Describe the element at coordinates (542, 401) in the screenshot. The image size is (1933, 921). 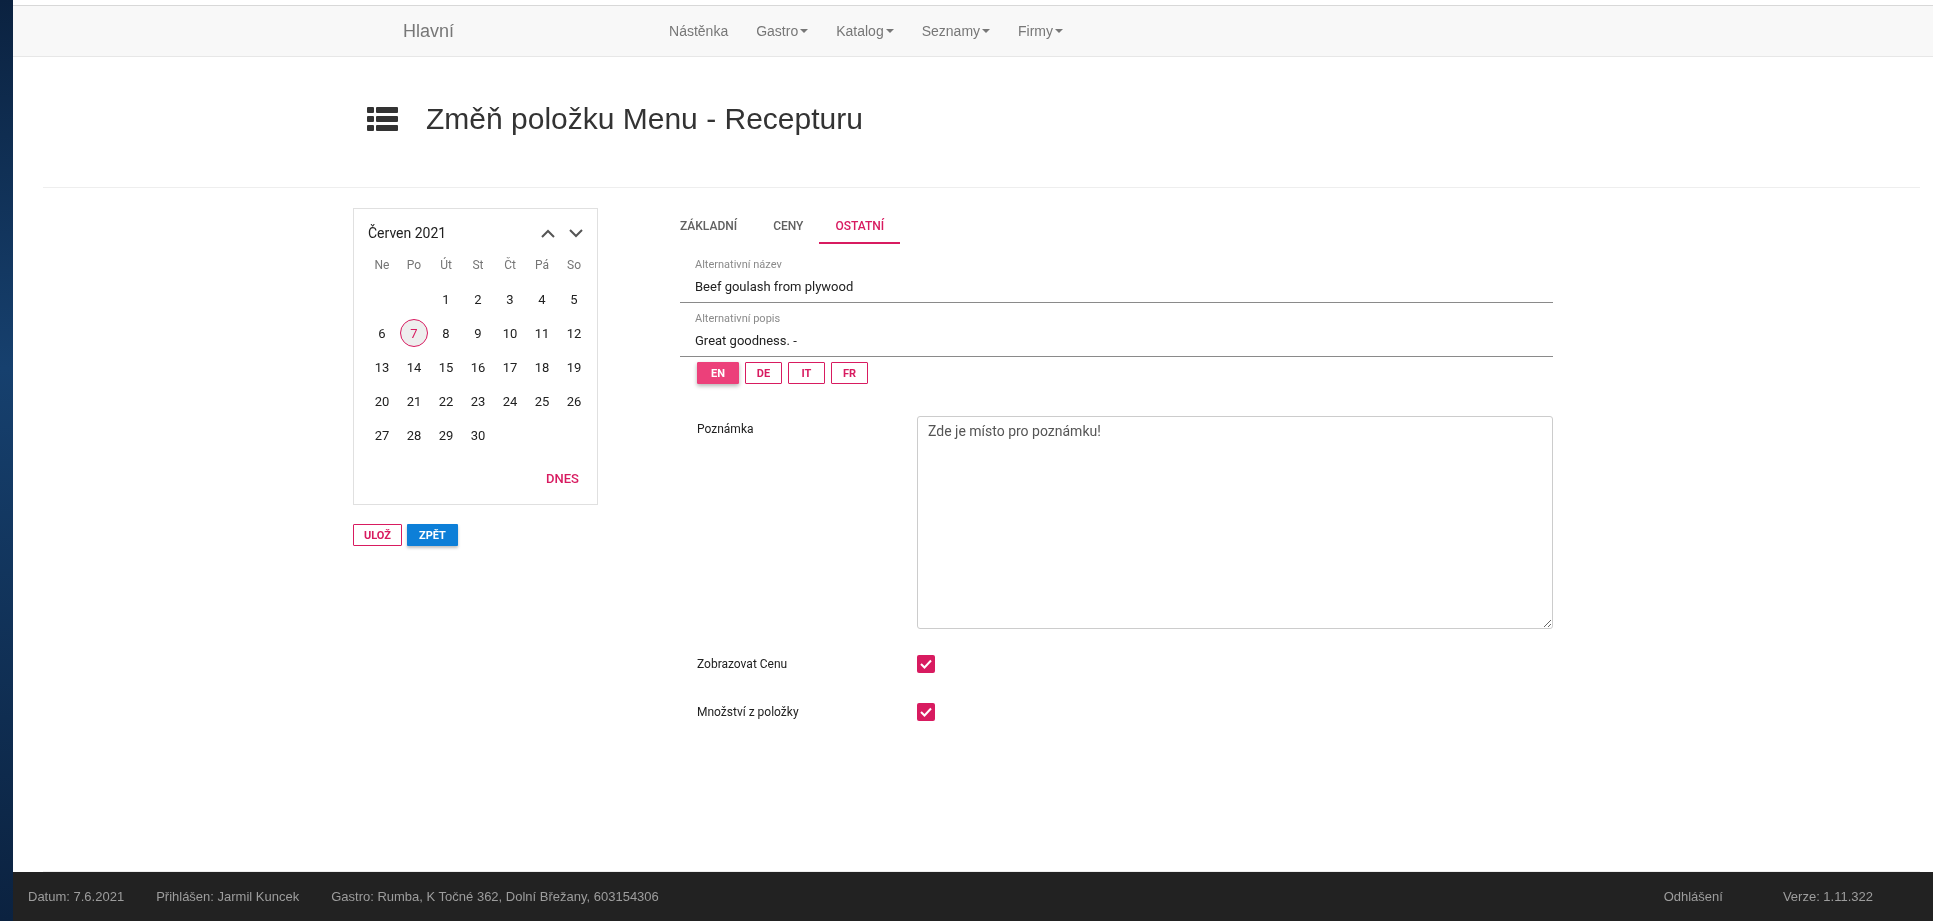
I see `day-cell: 25` at that location.